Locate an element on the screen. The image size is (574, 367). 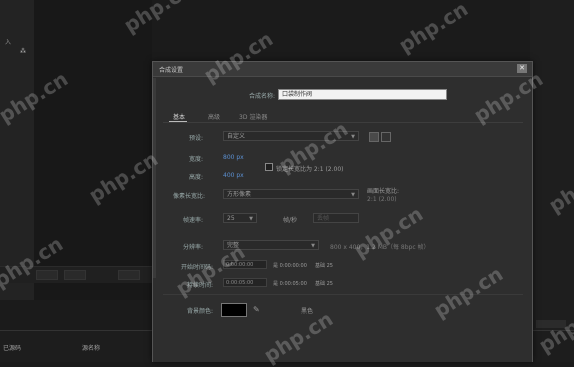
height-value: 400 px is located at coordinates (233, 175).